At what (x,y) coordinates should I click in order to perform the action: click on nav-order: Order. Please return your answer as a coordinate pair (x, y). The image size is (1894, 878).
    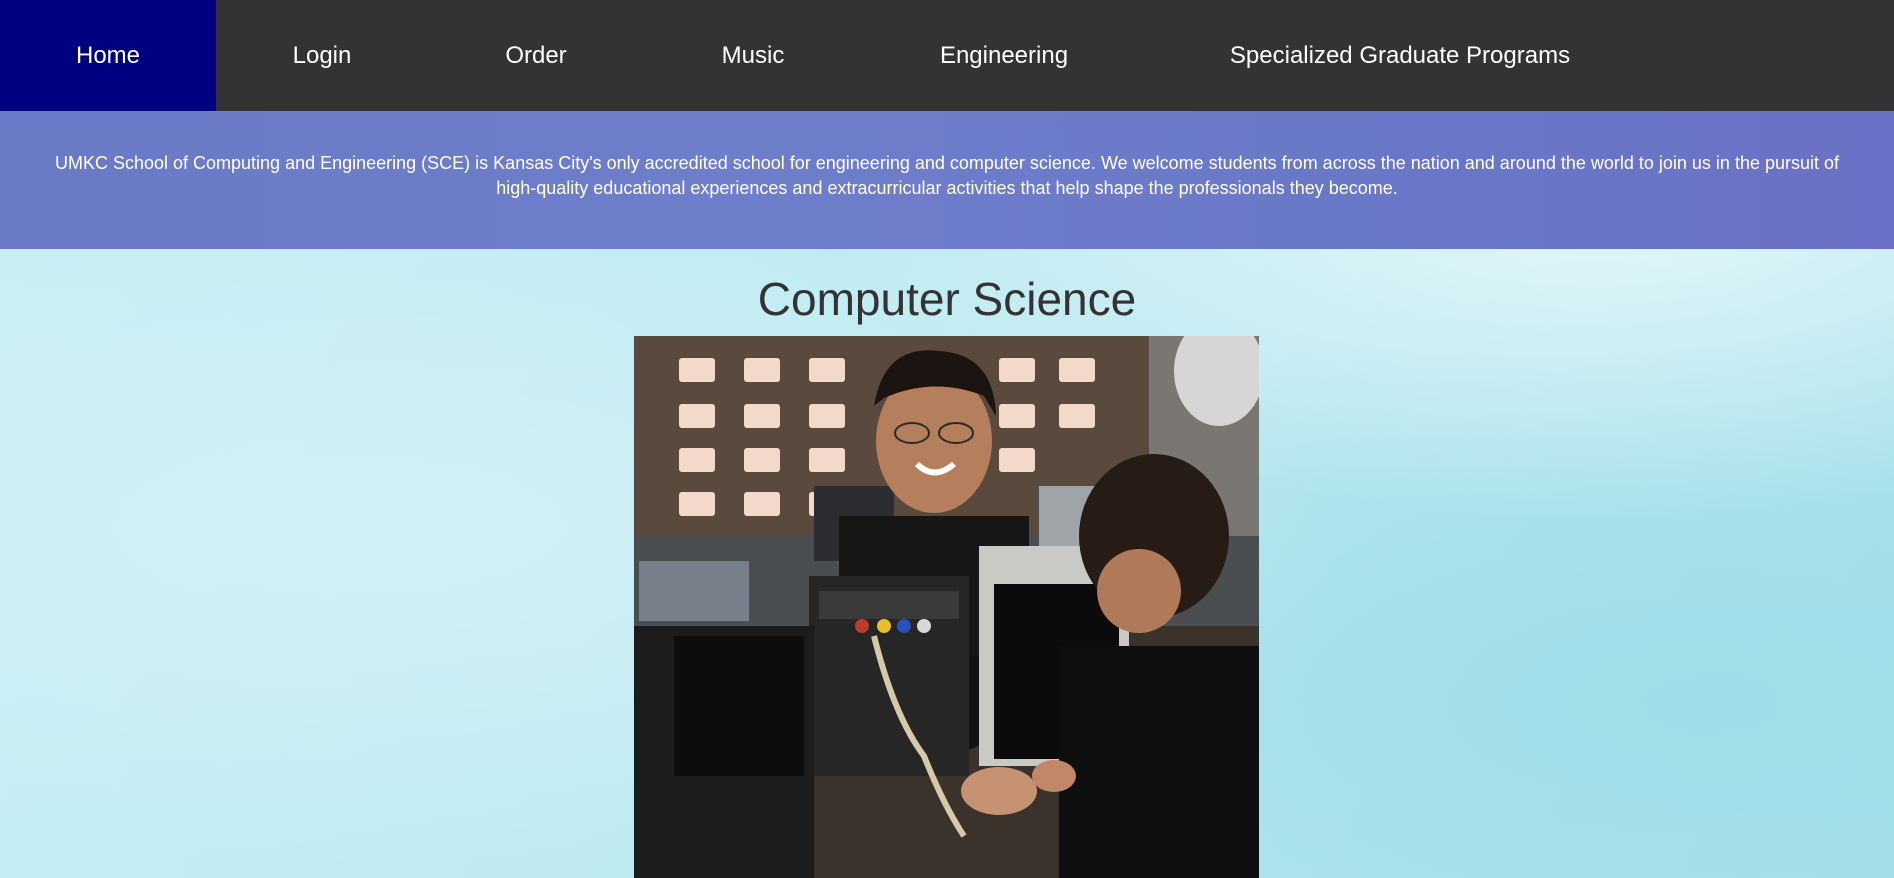
    Looking at the image, I should click on (536, 55).